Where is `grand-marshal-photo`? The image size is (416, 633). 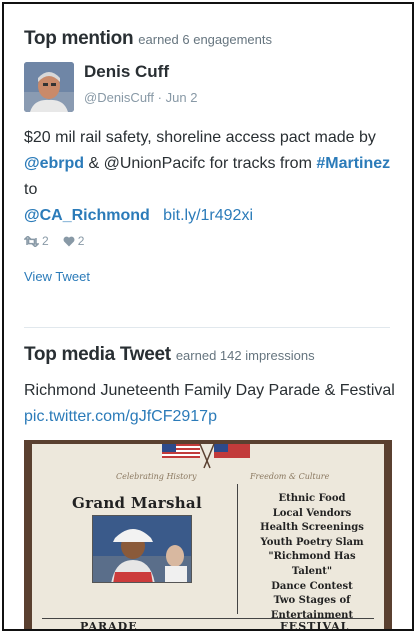
grand-marshal-photo is located at coordinates (142, 549).